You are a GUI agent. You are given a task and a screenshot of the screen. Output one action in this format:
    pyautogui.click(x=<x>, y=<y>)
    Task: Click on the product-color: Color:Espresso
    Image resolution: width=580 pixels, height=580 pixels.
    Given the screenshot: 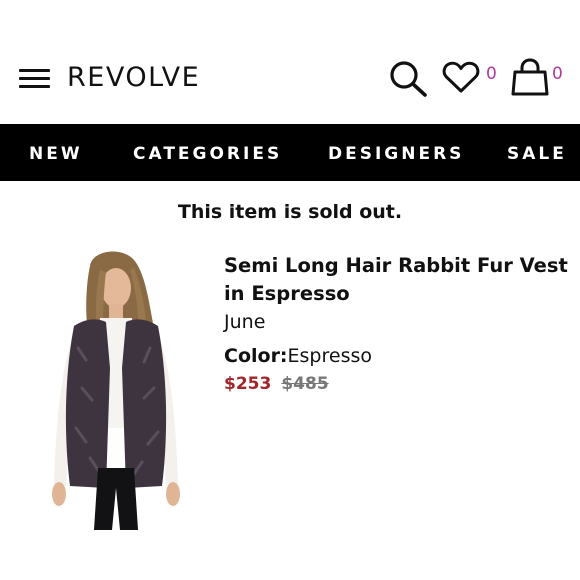 What is the action you would take?
    pyautogui.click(x=399, y=356)
    